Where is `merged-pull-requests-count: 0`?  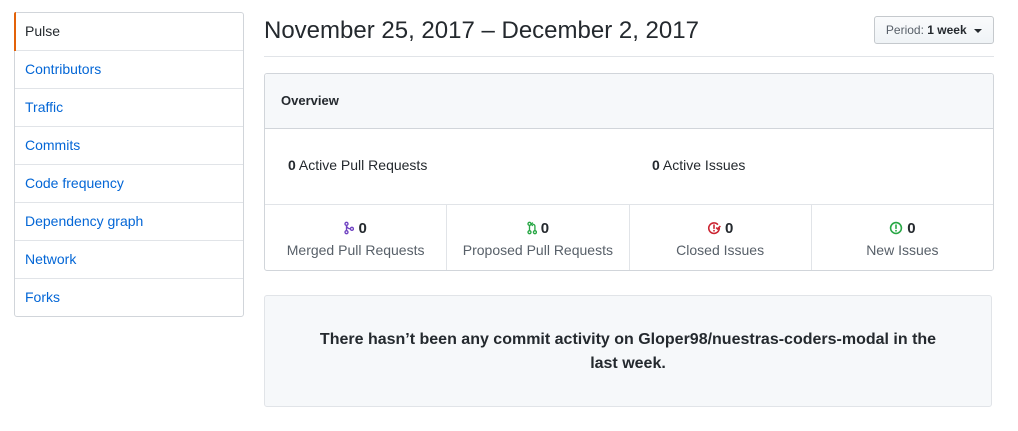 merged-pull-requests-count: 0 is located at coordinates (362, 228).